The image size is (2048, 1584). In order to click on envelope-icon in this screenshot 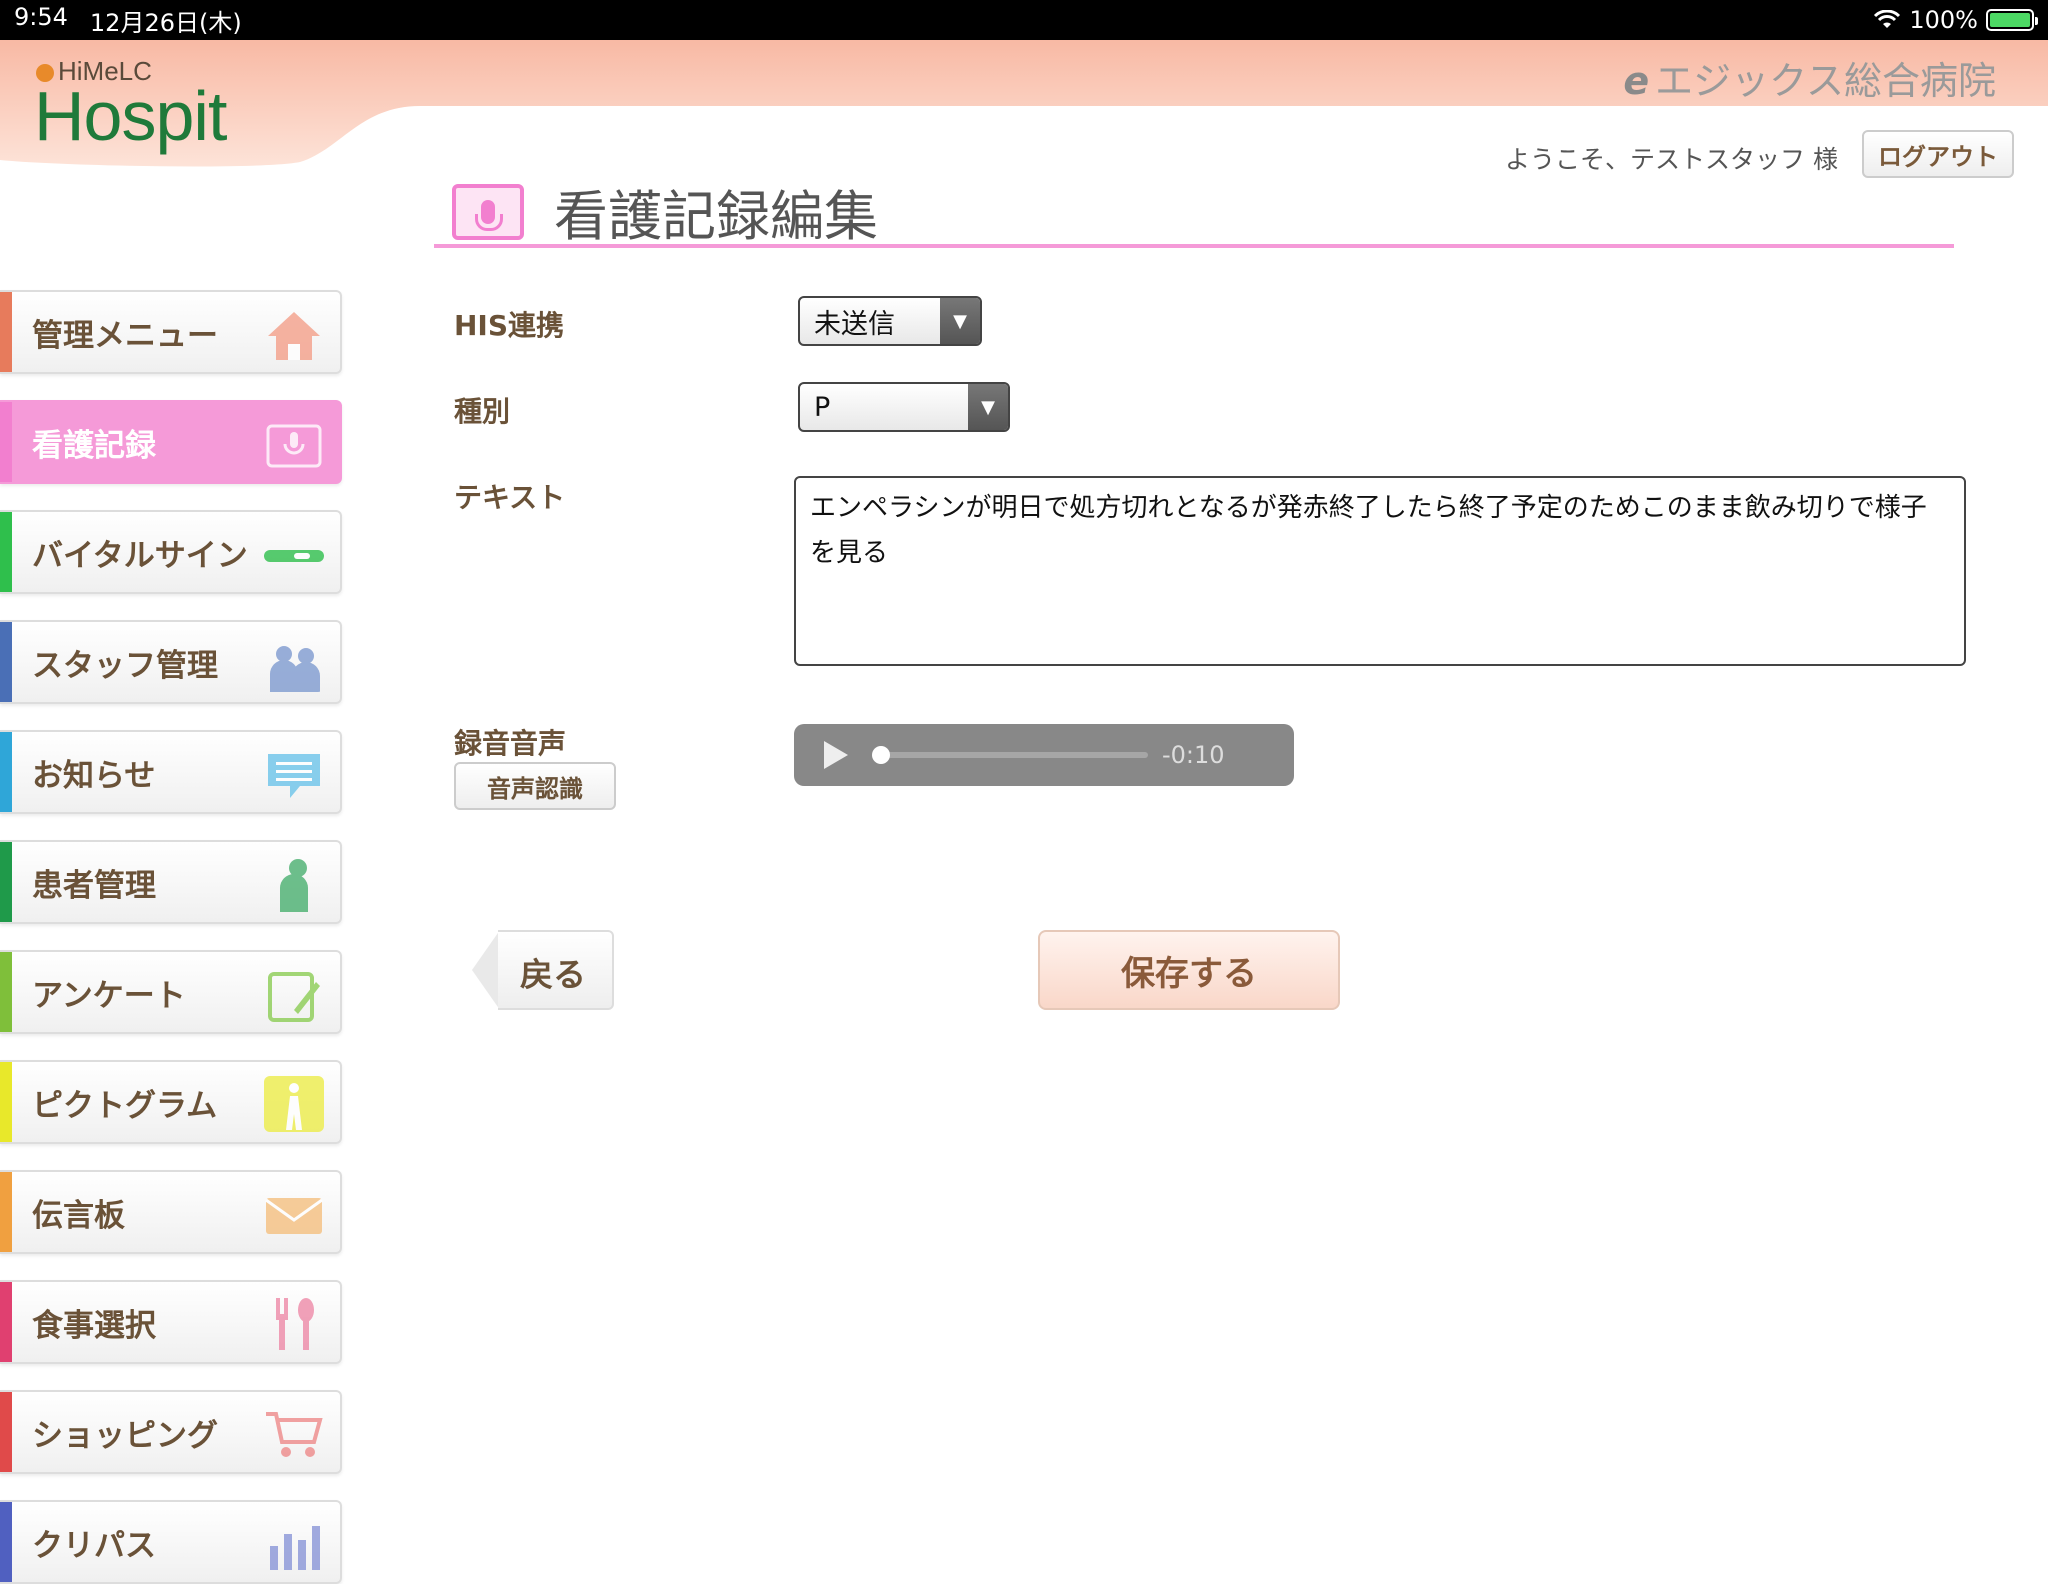, I will do `click(294, 1216)`.